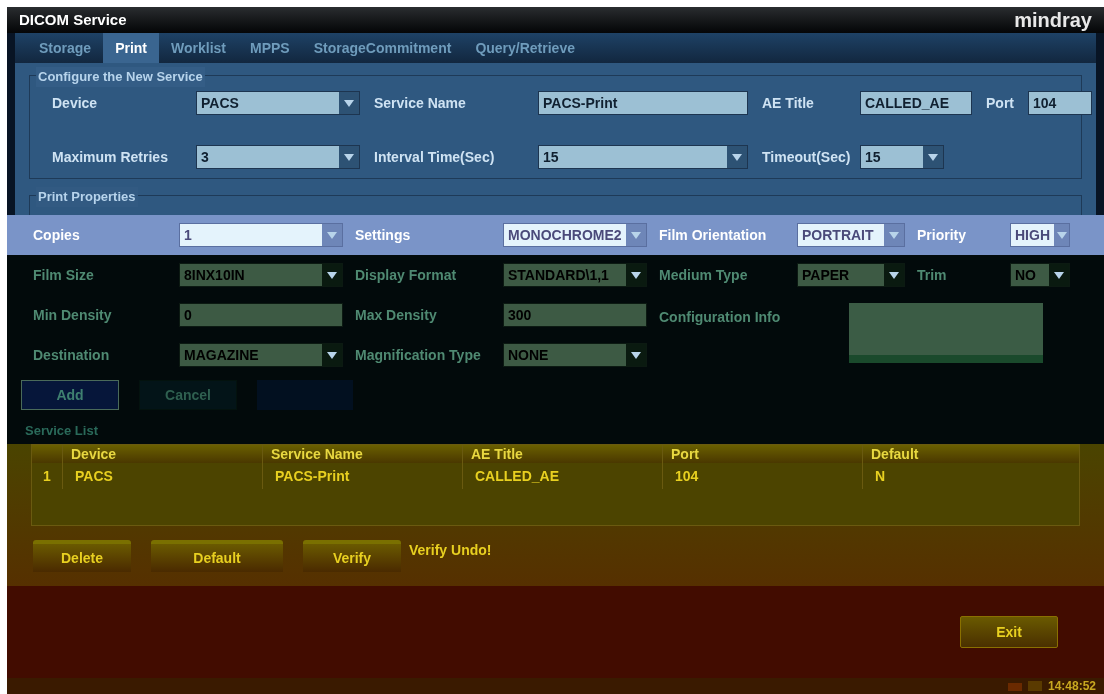 The image size is (1104, 694). Describe the element at coordinates (64, 275) in the screenshot. I see `field-label: Film Size` at that location.